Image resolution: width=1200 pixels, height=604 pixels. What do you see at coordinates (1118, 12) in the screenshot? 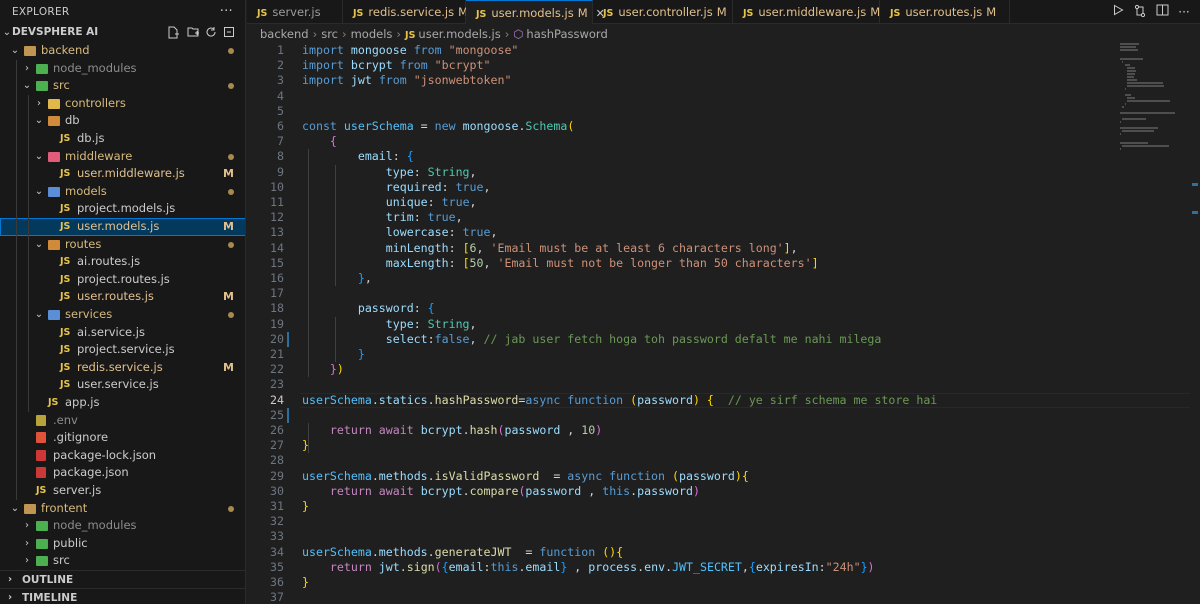
I see `run-icon` at bounding box center [1118, 12].